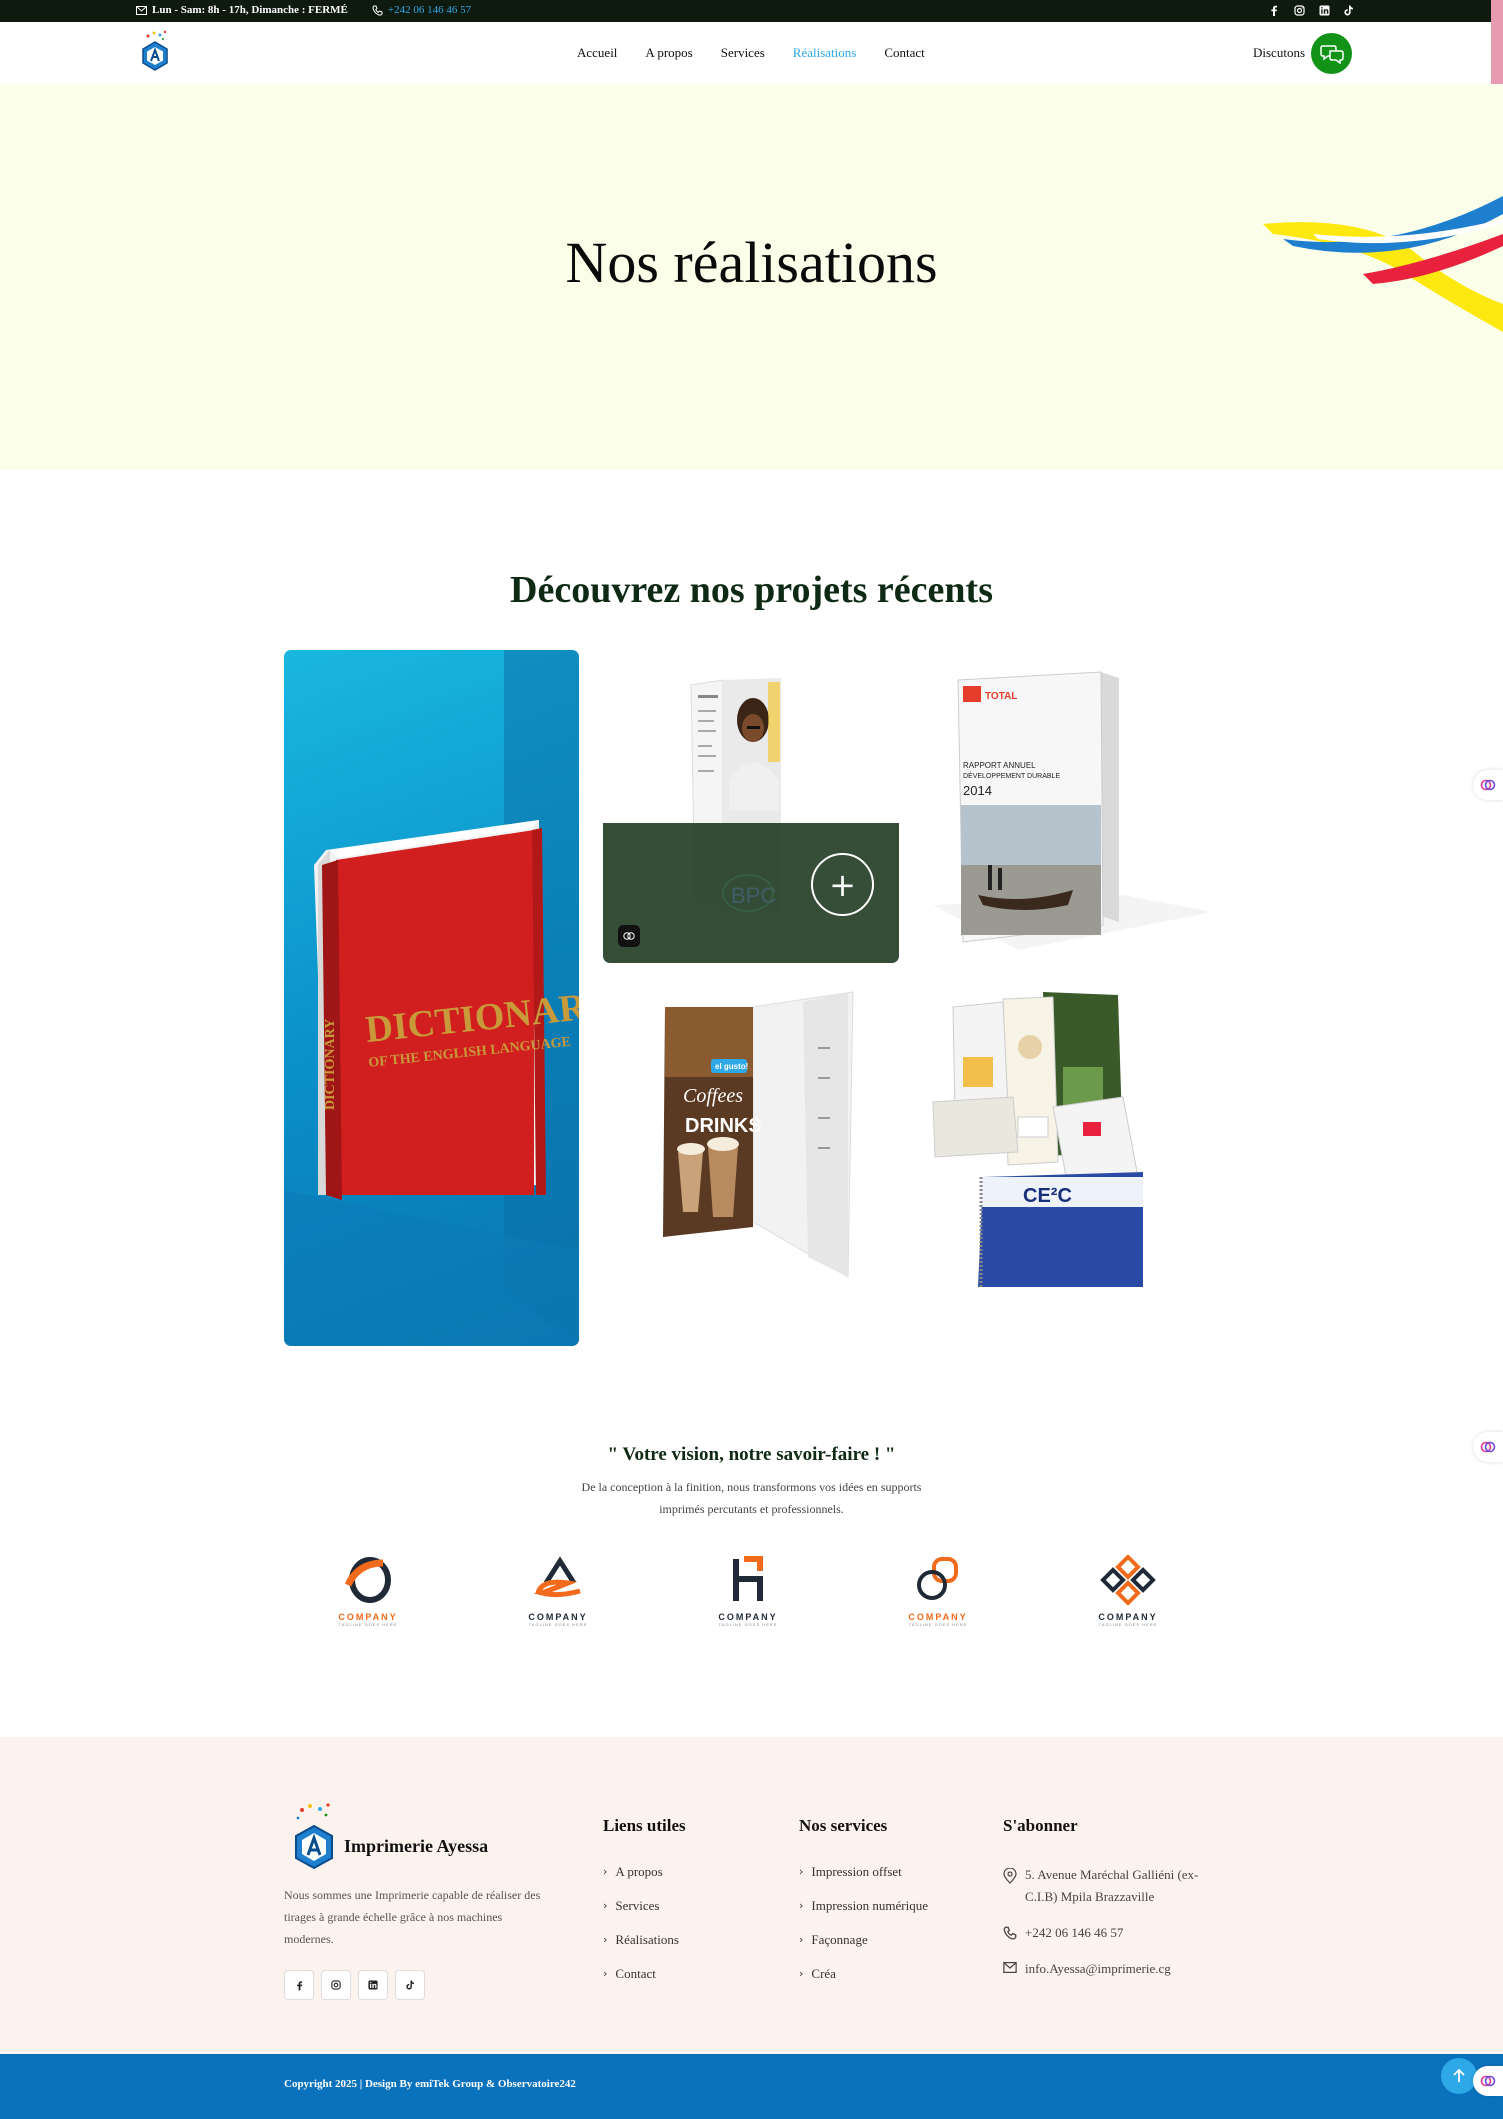  What do you see at coordinates (1001, 696) in the screenshot?
I see `total-brand: TOTAL` at bounding box center [1001, 696].